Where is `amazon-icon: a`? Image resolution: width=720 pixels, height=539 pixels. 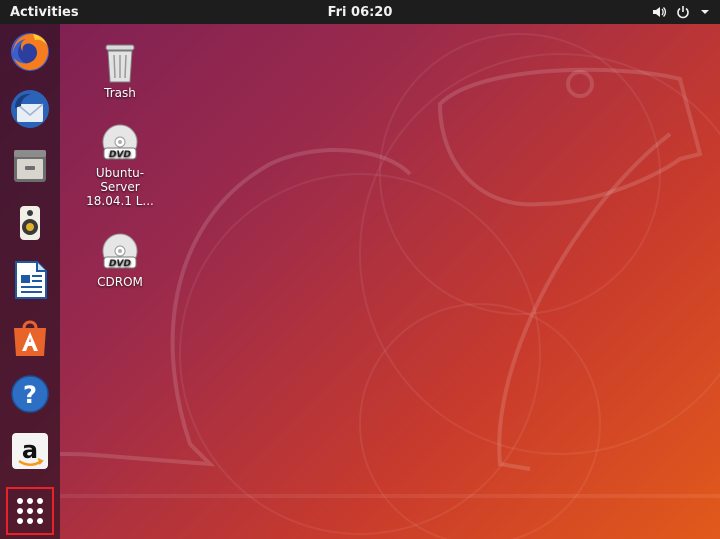
amazon-icon: a is located at coordinates (30, 451).